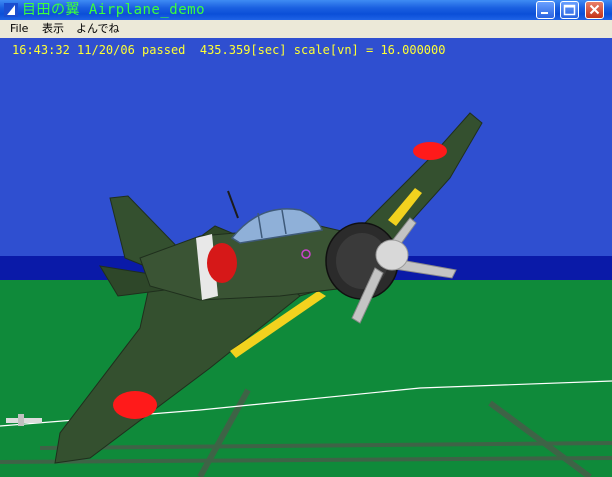 The width and height of the screenshot is (612, 477). Describe the element at coordinates (306, 10) in the screenshot. I see `title-bar: 目田の翼 Airplane_demo` at that location.